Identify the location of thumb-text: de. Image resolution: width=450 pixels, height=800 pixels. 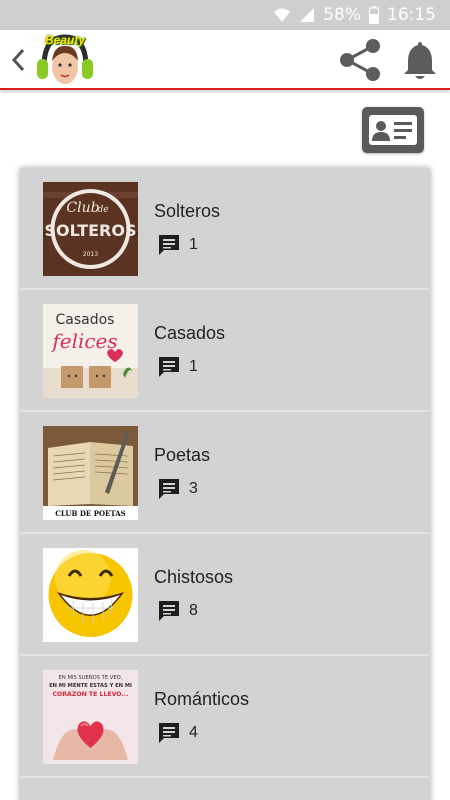
(102, 210).